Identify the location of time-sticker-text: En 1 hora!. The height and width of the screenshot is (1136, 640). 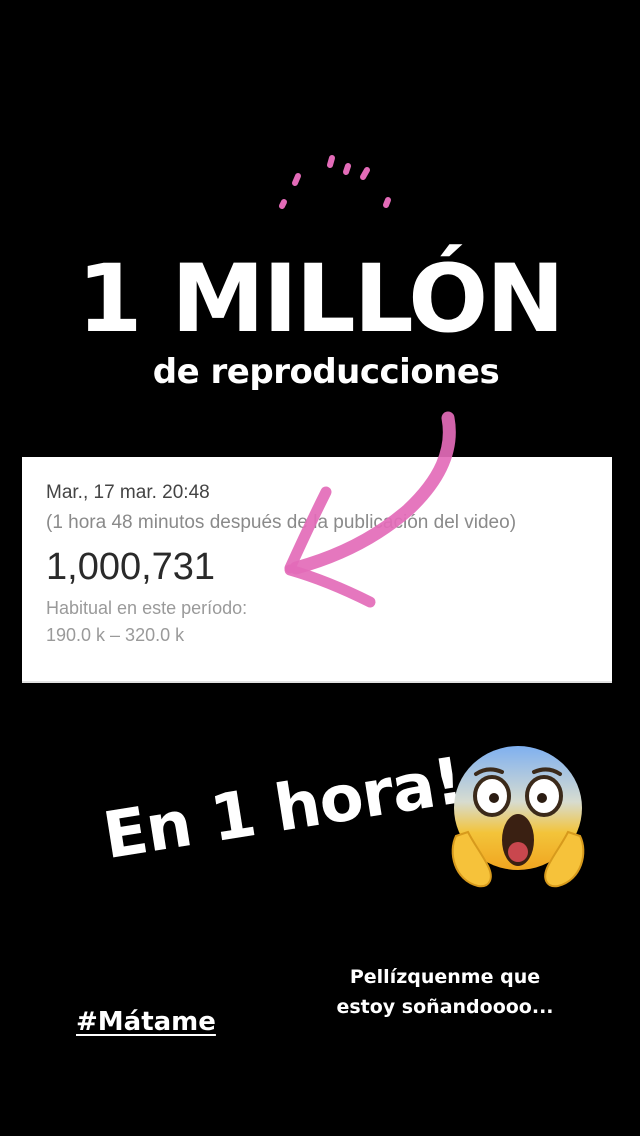
(283, 809).